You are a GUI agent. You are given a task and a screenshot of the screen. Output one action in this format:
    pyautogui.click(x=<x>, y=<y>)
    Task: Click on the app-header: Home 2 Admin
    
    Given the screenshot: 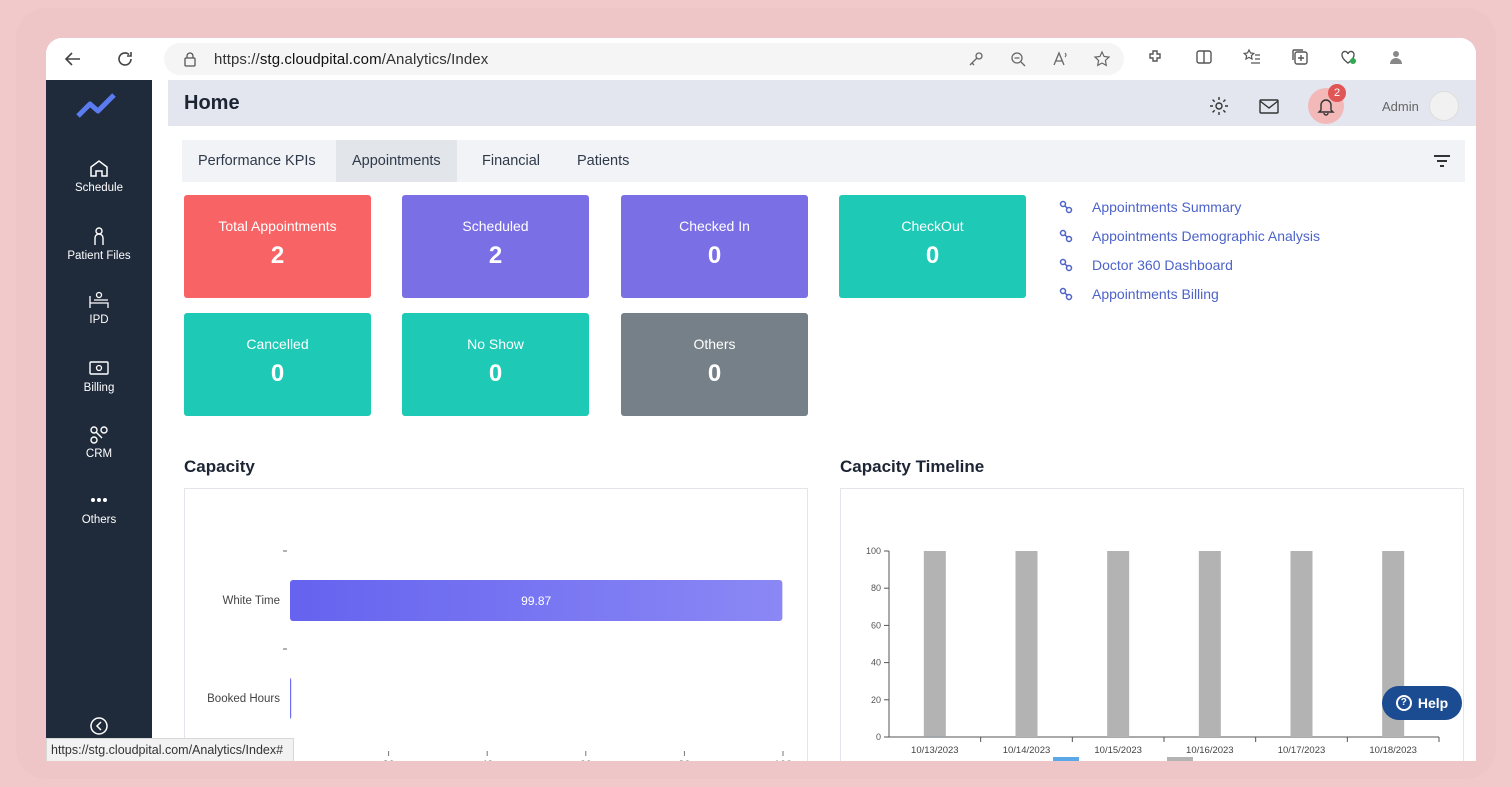 What is the action you would take?
    pyautogui.click(x=822, y=103)
    